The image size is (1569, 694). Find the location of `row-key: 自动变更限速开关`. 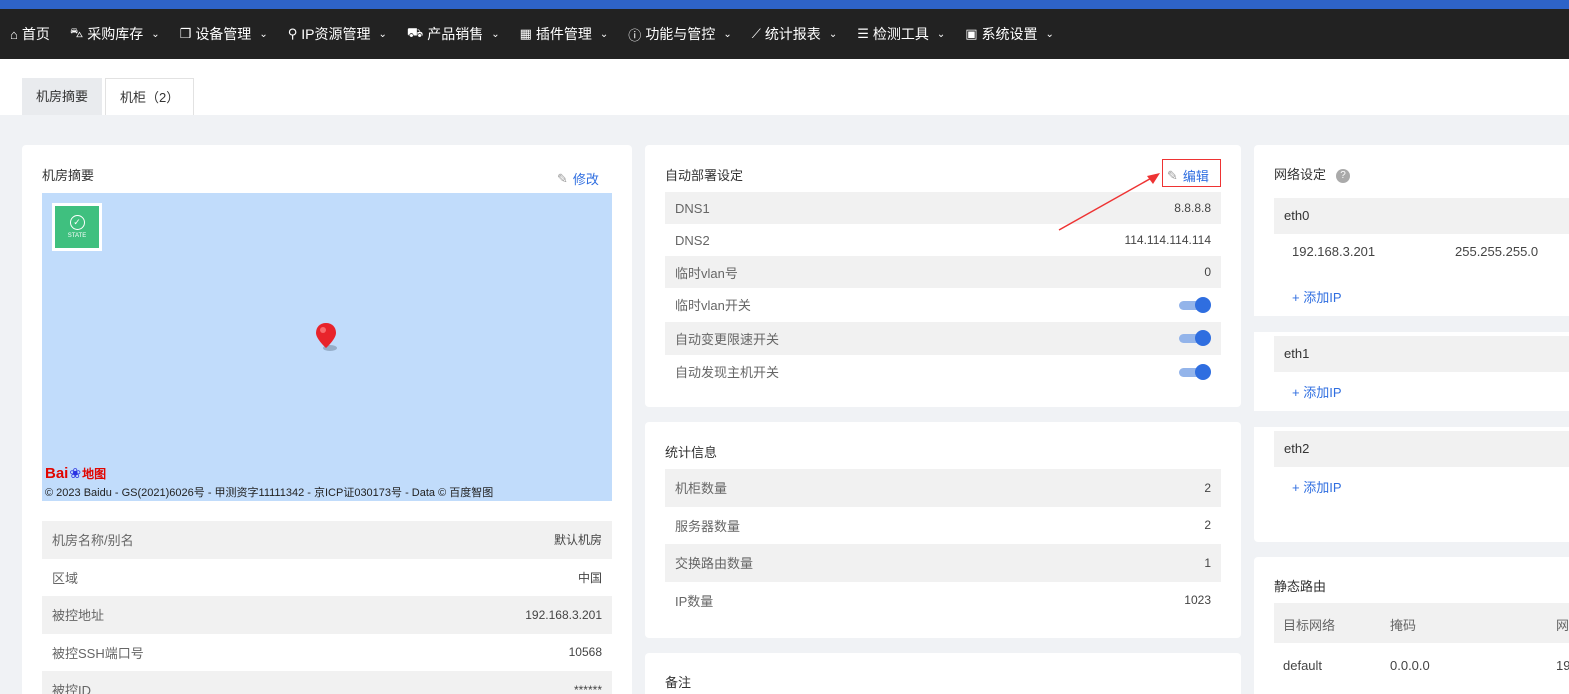

row-key: 自动变更限速开关 is located at coordinates (727, 339).